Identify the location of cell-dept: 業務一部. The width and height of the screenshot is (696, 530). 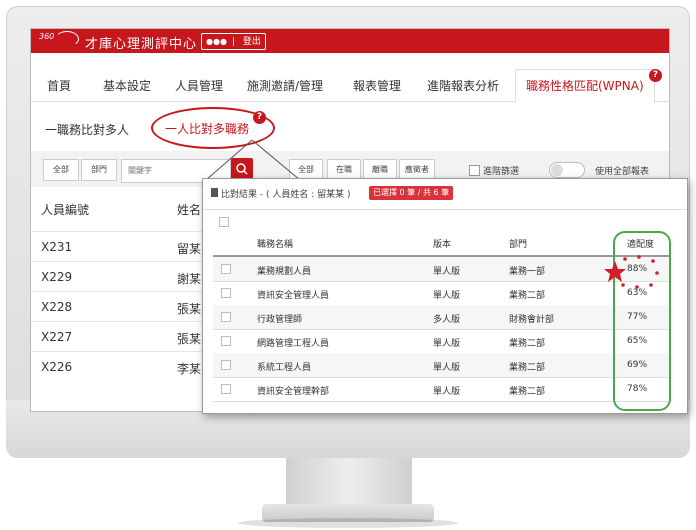
(527, 272).